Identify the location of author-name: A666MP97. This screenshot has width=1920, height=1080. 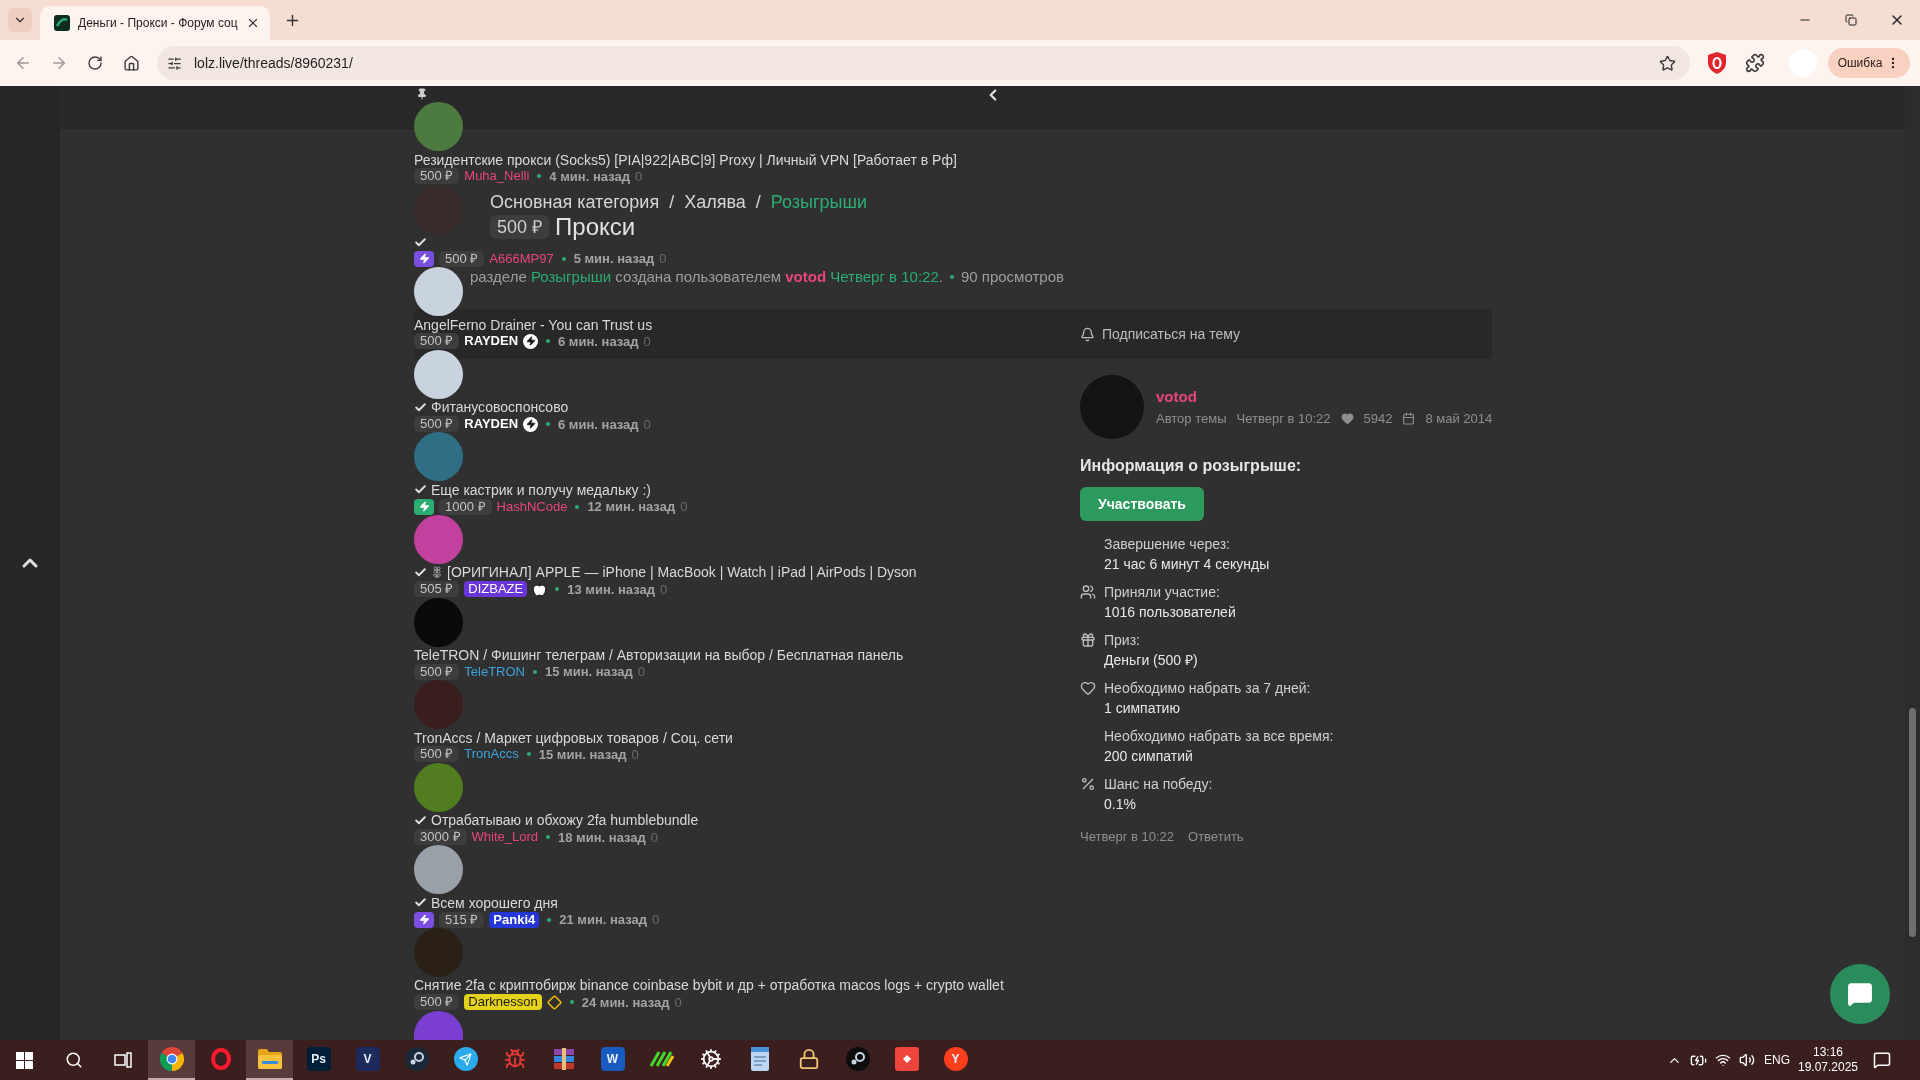
(521, 258).